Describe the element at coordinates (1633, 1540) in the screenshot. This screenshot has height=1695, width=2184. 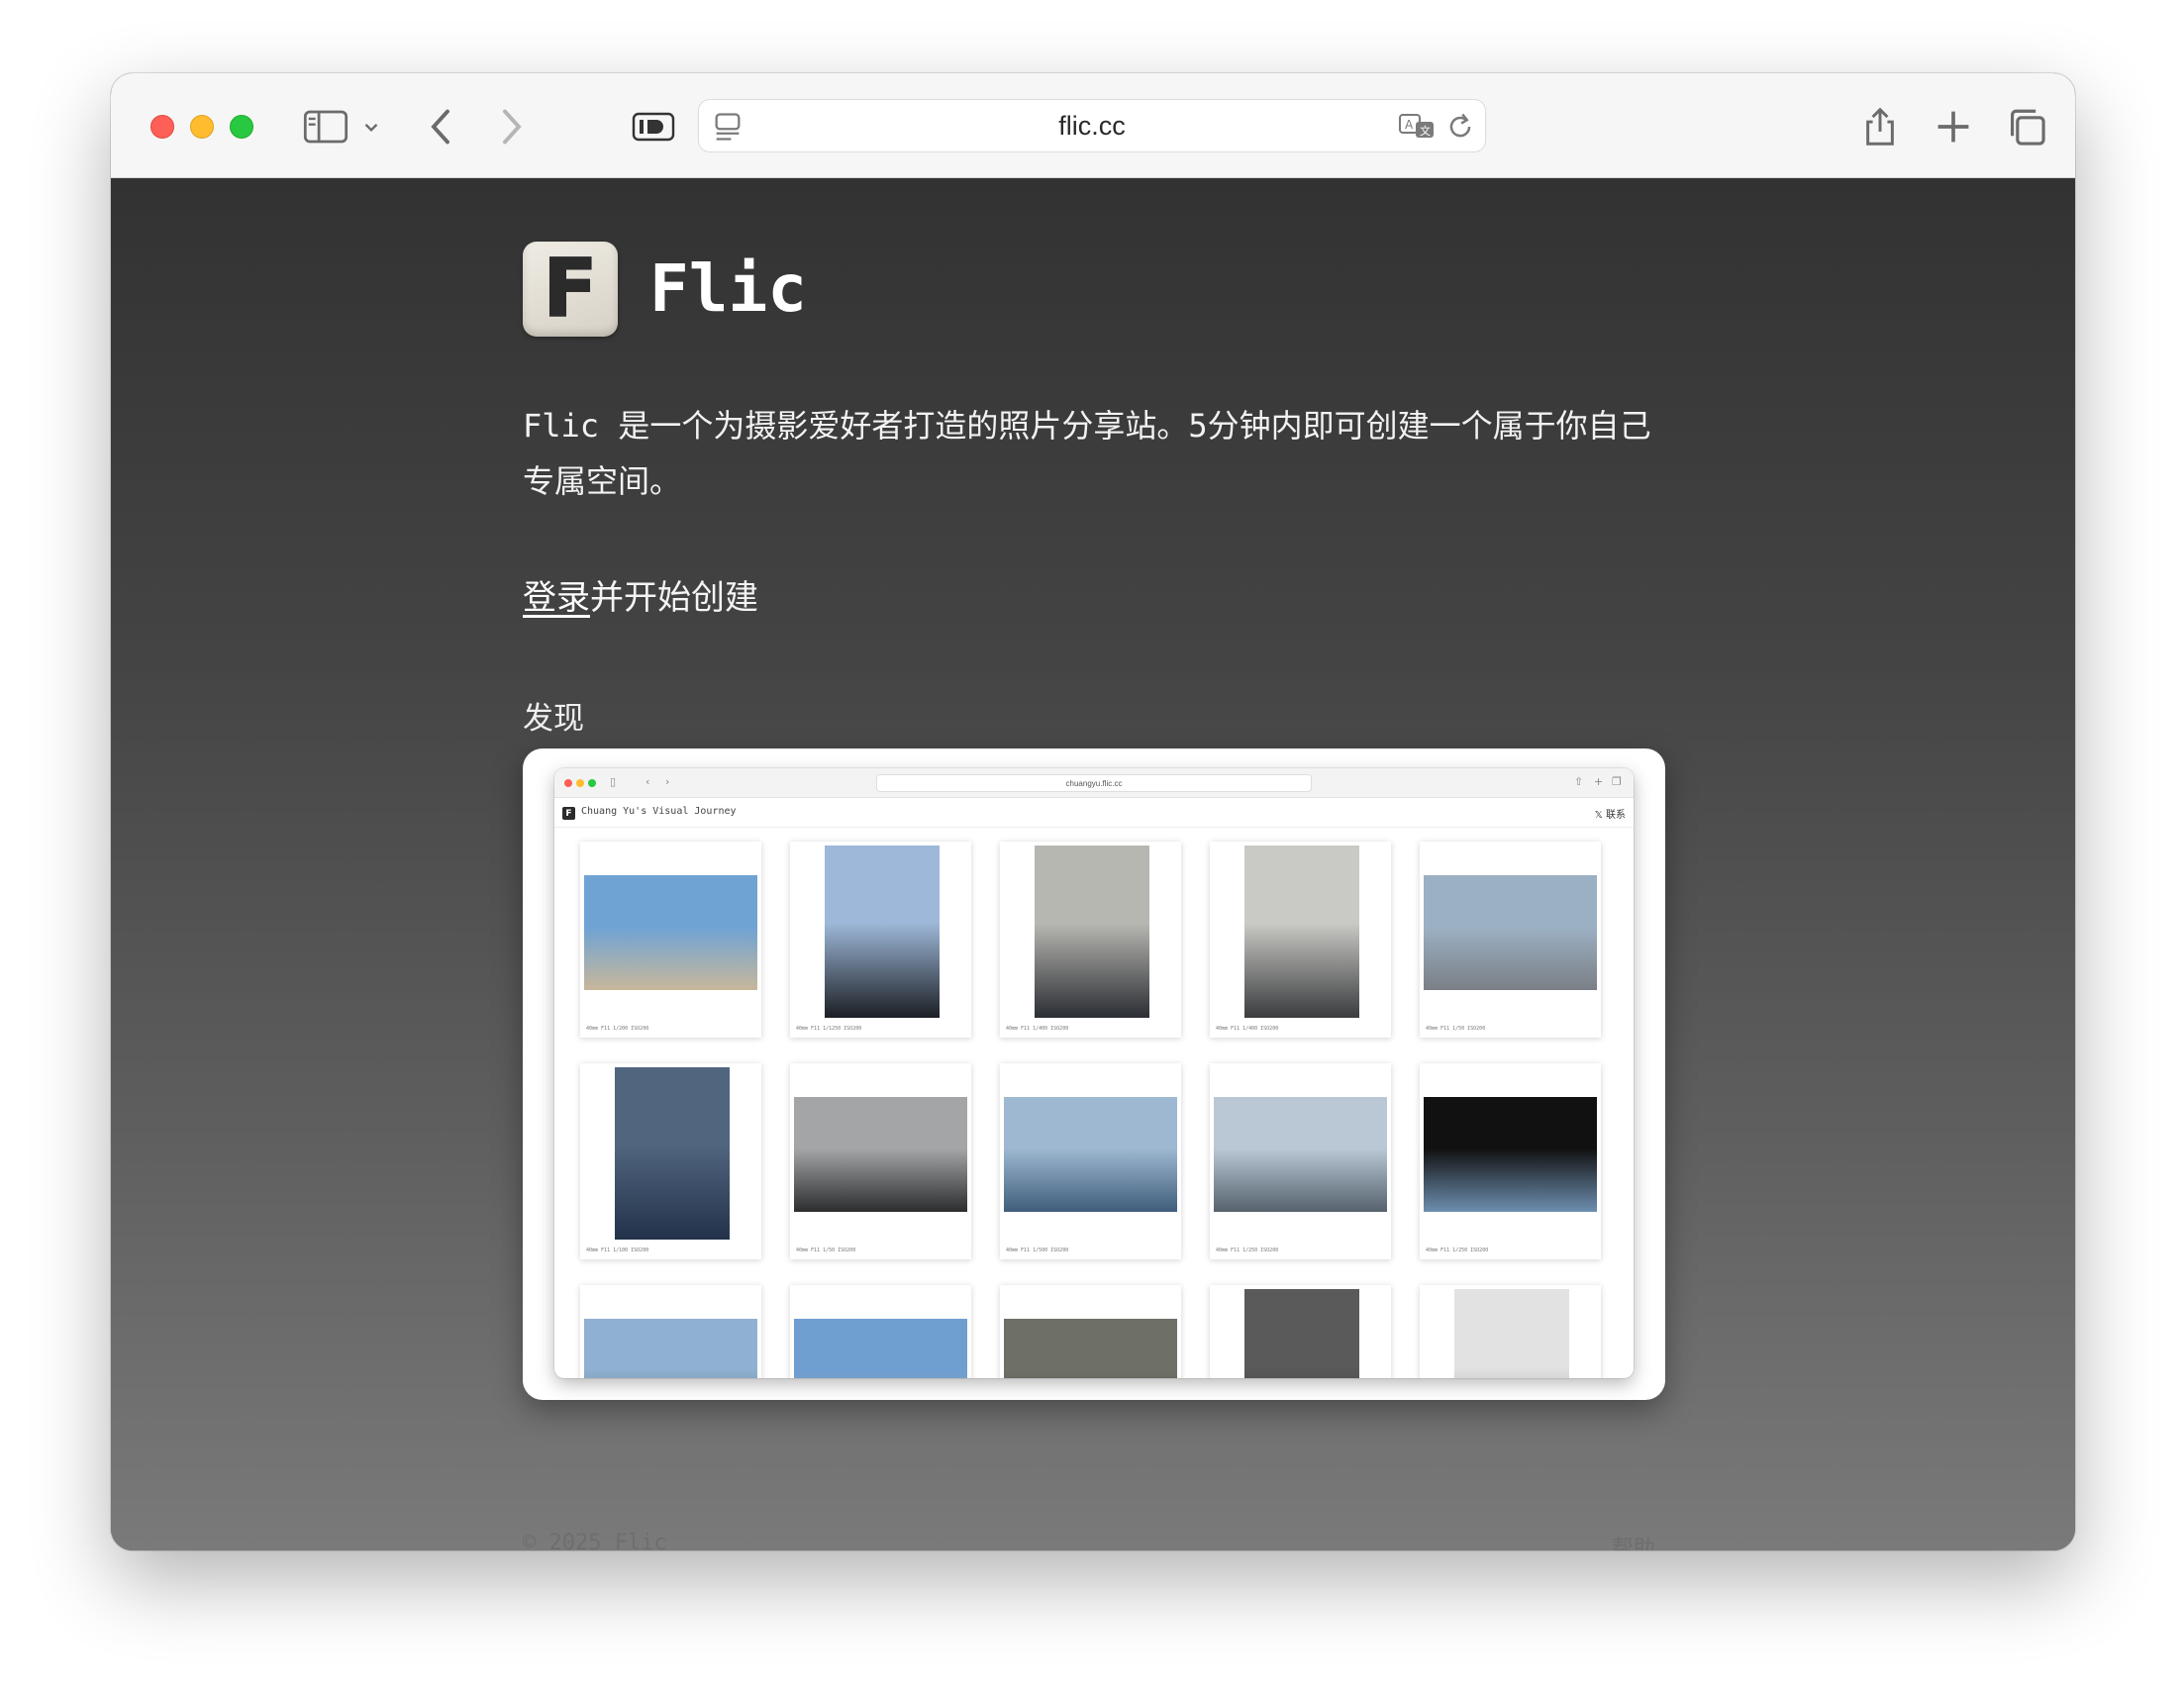
I see `footer-help-link: 帮助` at that location.